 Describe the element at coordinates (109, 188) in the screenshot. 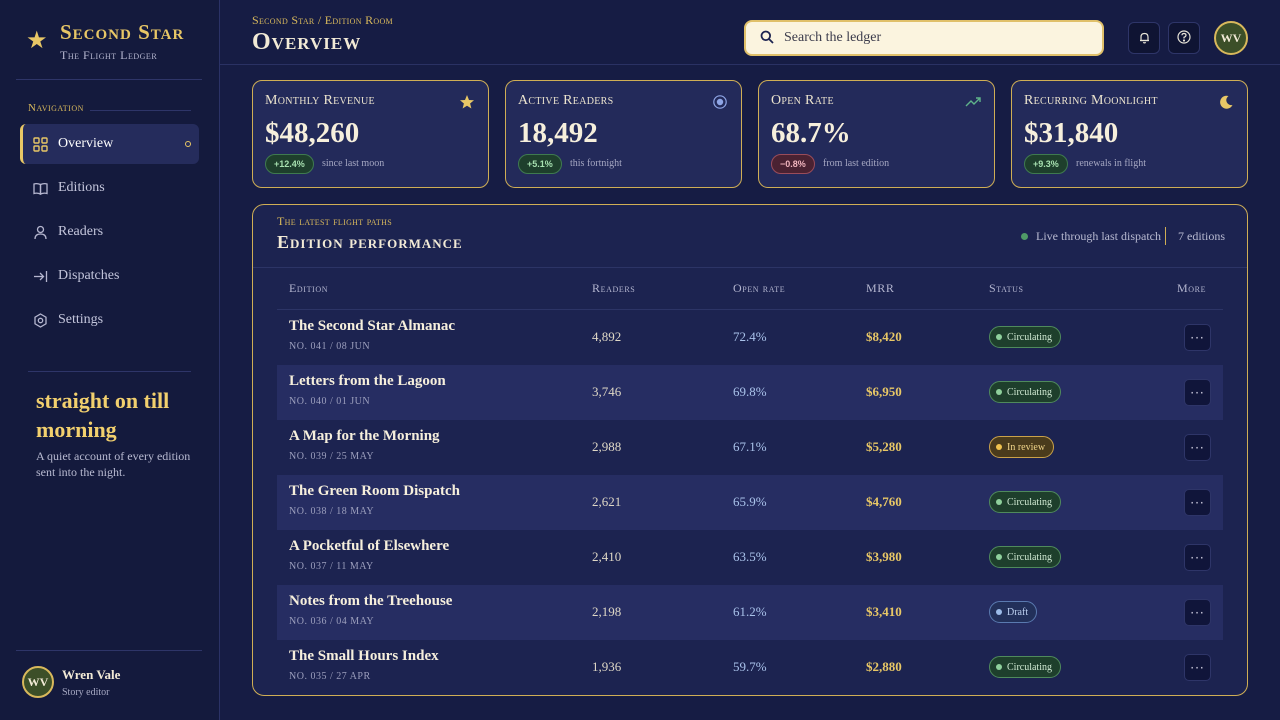

I see `sidebar-item-editions: Editions` at that location.